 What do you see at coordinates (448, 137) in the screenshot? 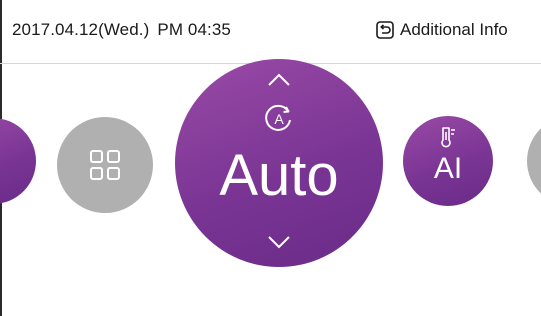
I see `thermometer-icon` at bounding box center [448, 137].